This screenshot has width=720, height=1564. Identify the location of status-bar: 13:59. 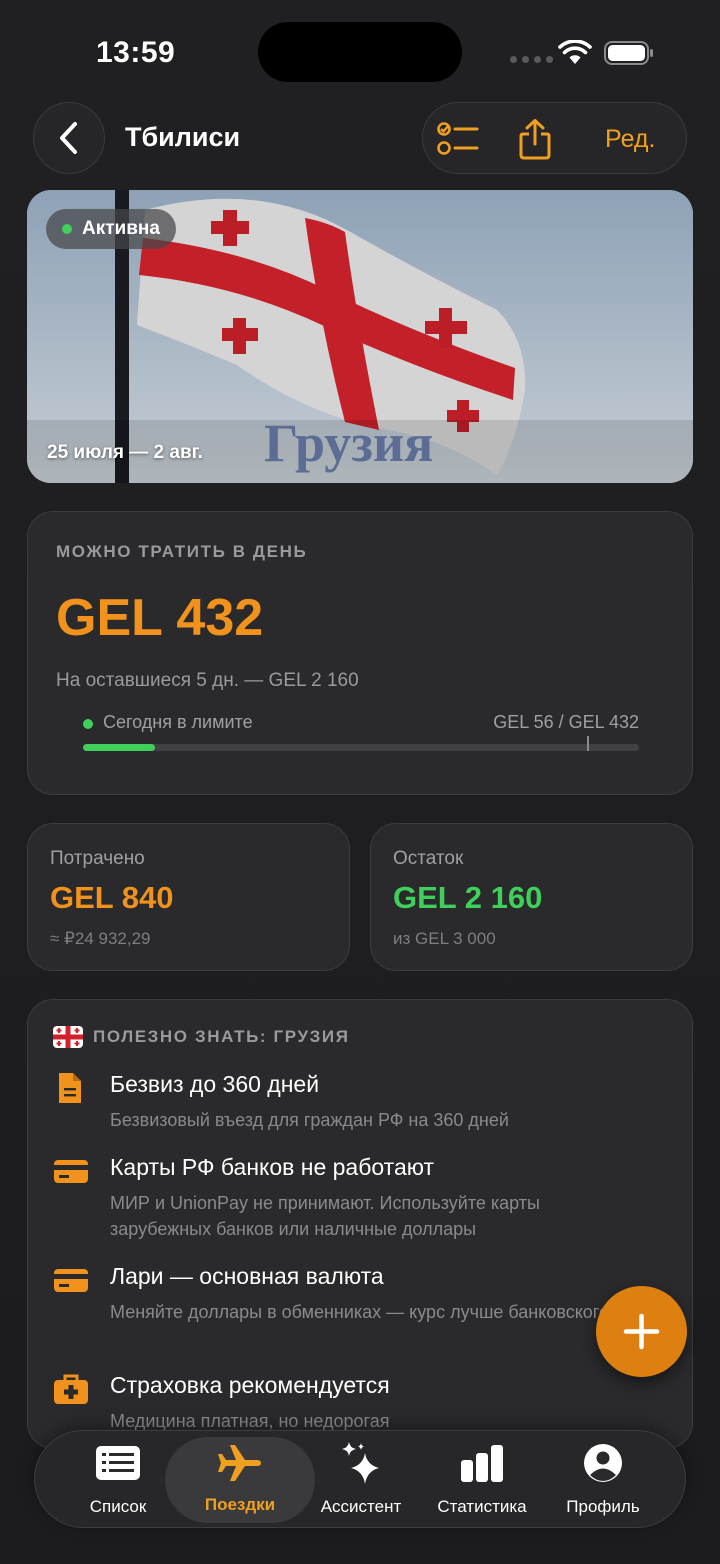
(360, 50).